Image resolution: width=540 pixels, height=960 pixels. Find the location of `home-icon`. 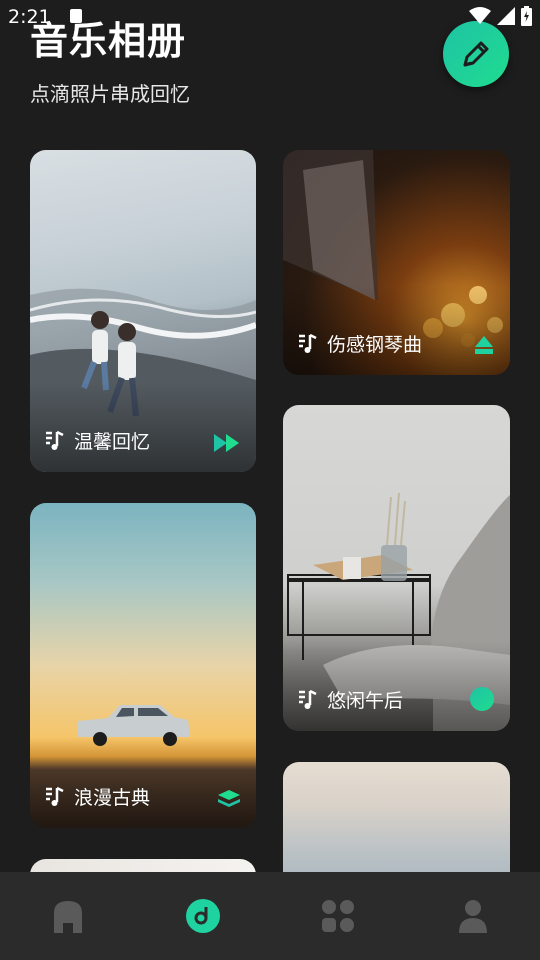

home-icon is located at coordinates (67, 917).